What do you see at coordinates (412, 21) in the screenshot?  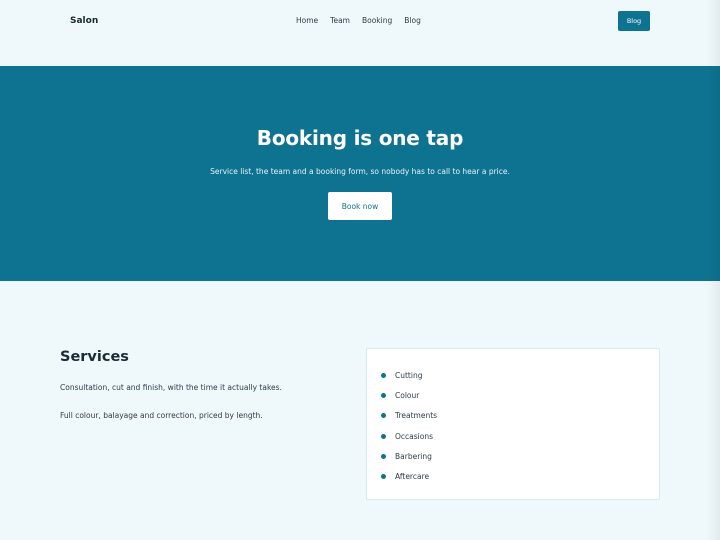 I see `nav-blog-link: Blog` at bounding box center [412, 21].